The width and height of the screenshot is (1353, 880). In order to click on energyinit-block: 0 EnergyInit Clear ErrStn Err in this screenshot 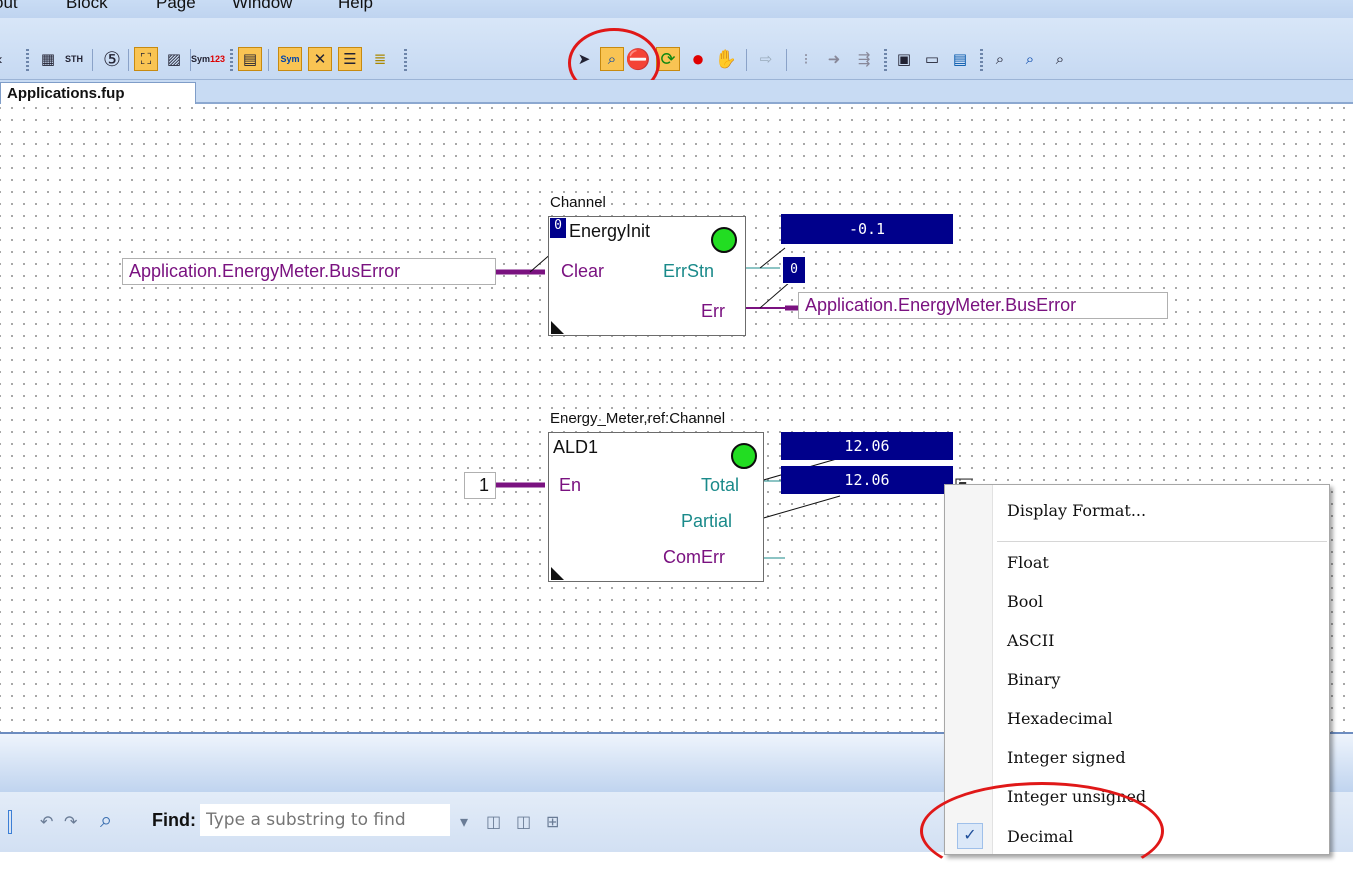, I will do `click(647, 276)`.